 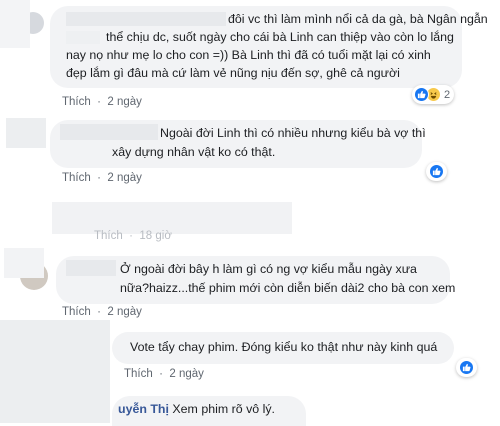 I want to click on comment-bubble: uyễn Thị Xem phim rõ vô lý., so click(x=209, y=411).